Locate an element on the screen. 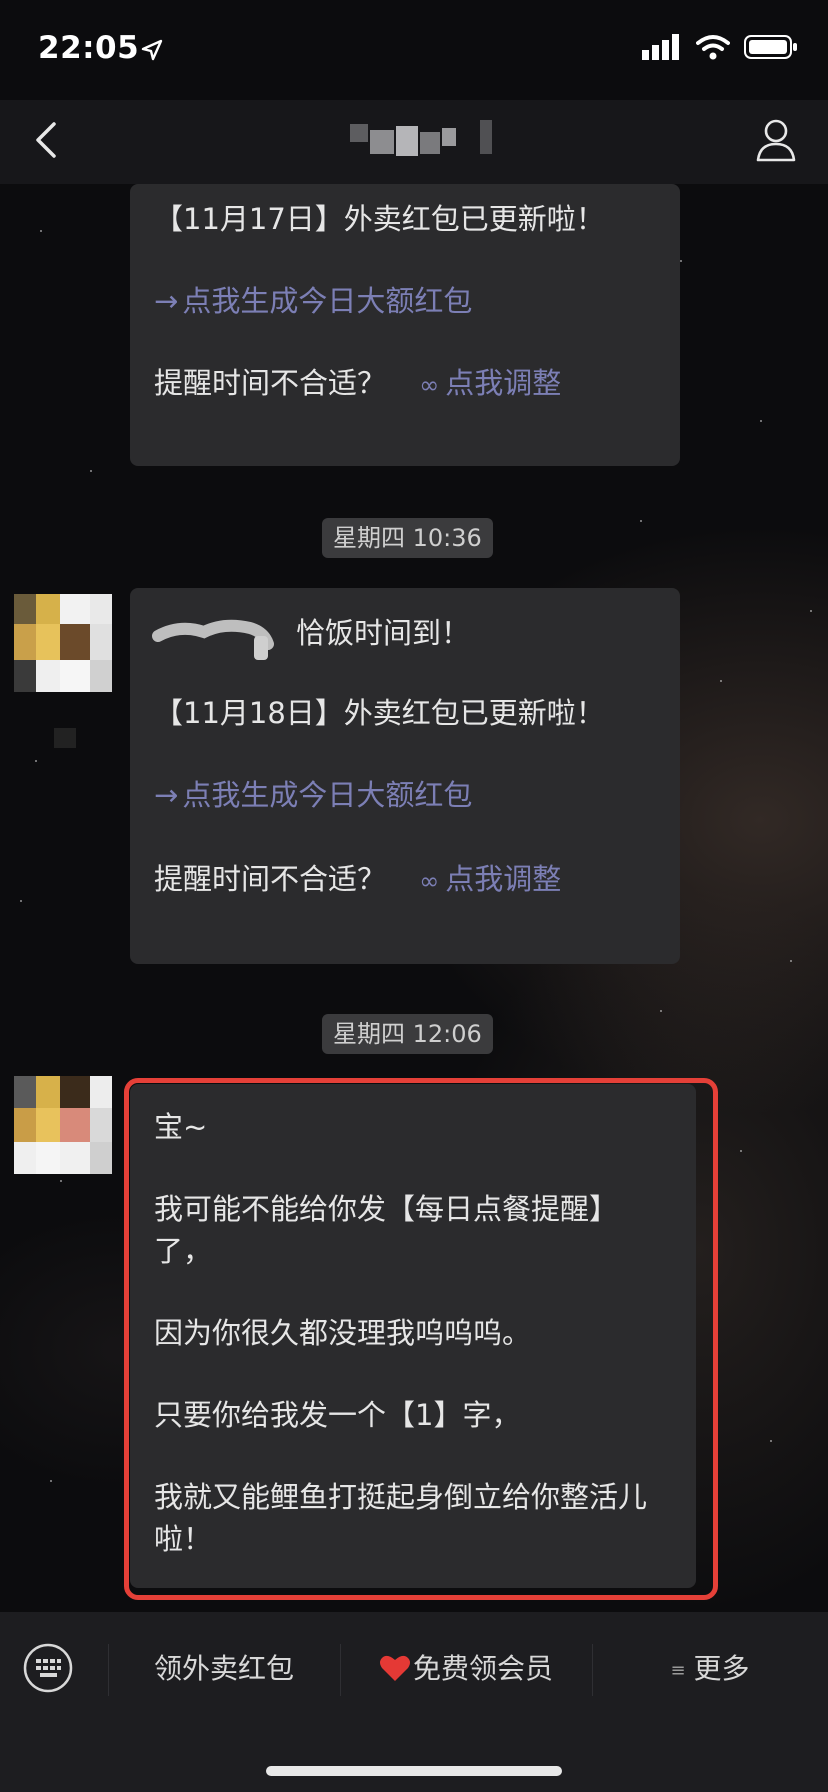 This screenshot has height=1792, width=828. menu-lines-icon: ≡ is located at coordinates (678, 1670).